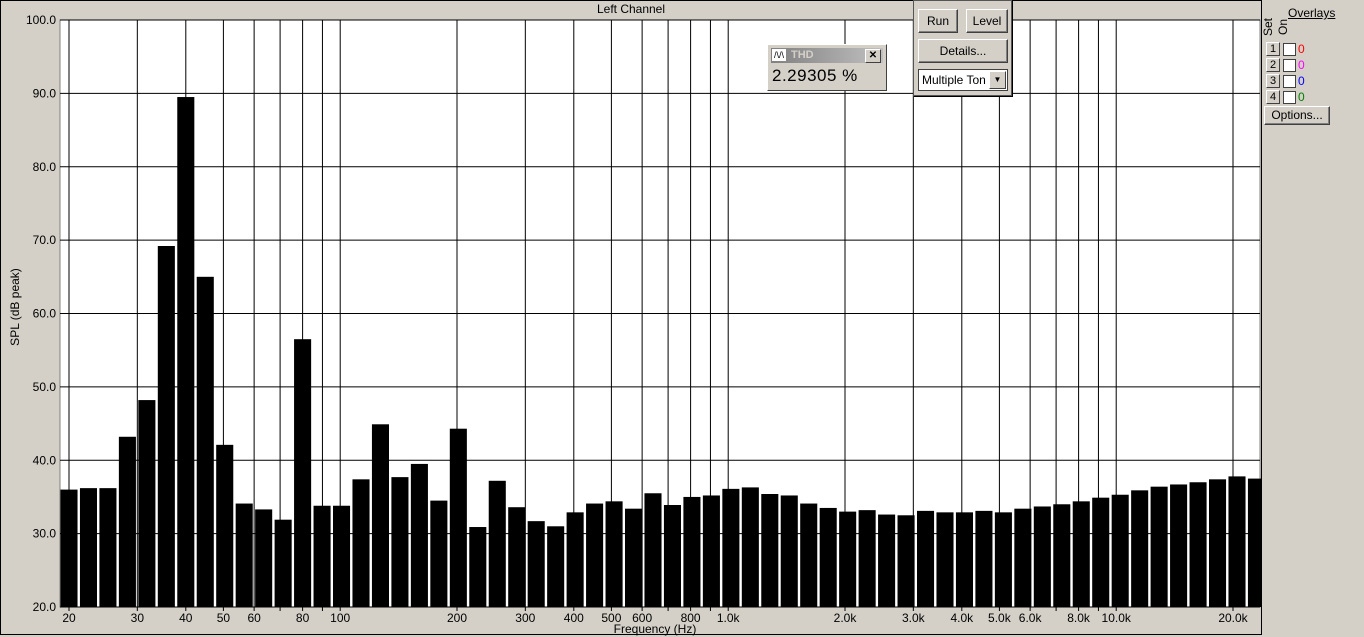  What do you see at coordinates (954, 80) in the screenshot?
I see `signal-type-value: Multiple Ton` at bounding box center [954, 80].